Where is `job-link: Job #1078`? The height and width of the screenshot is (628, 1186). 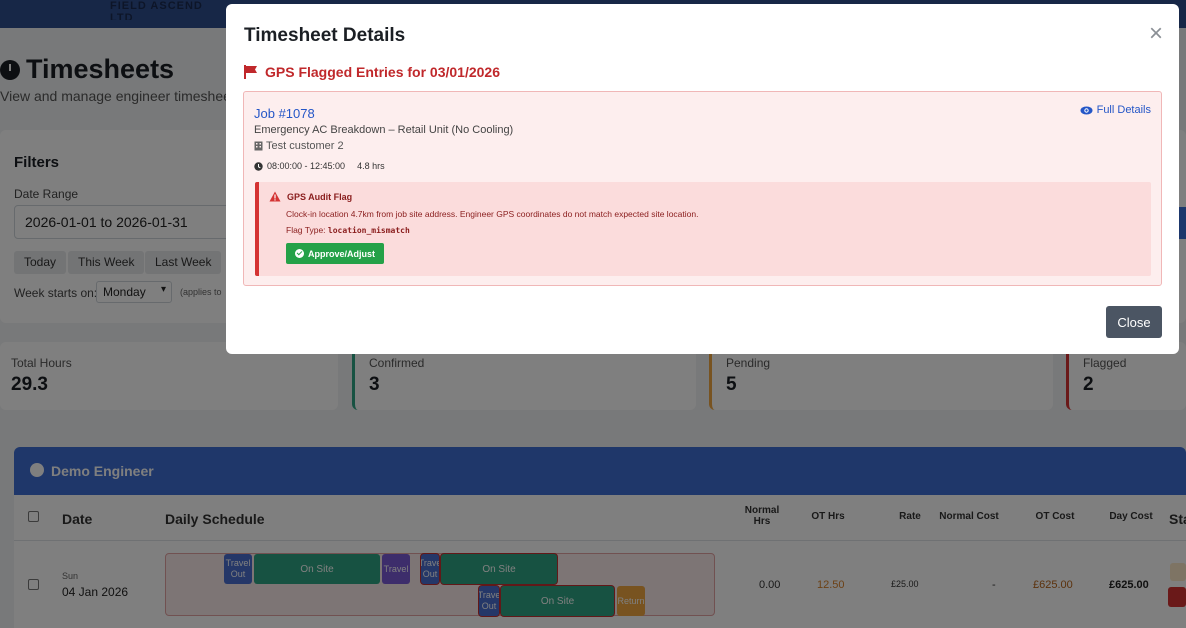
job-link: Job #1078 is located at coordinates (284, 113).